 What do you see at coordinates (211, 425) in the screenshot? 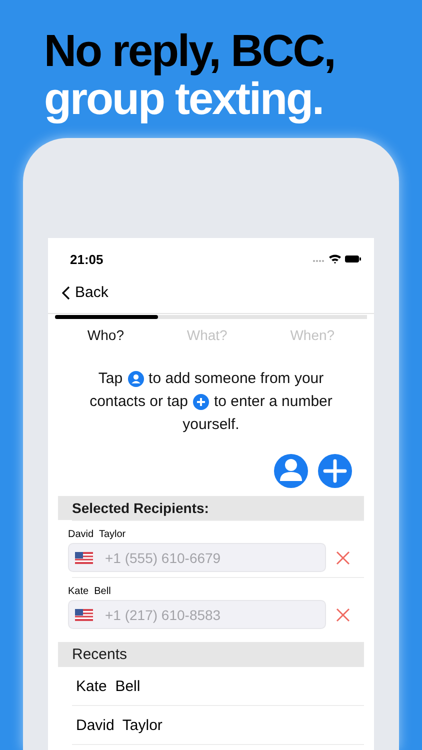
I see `instruction-text: yourself.` at bounding box center [211, 425].